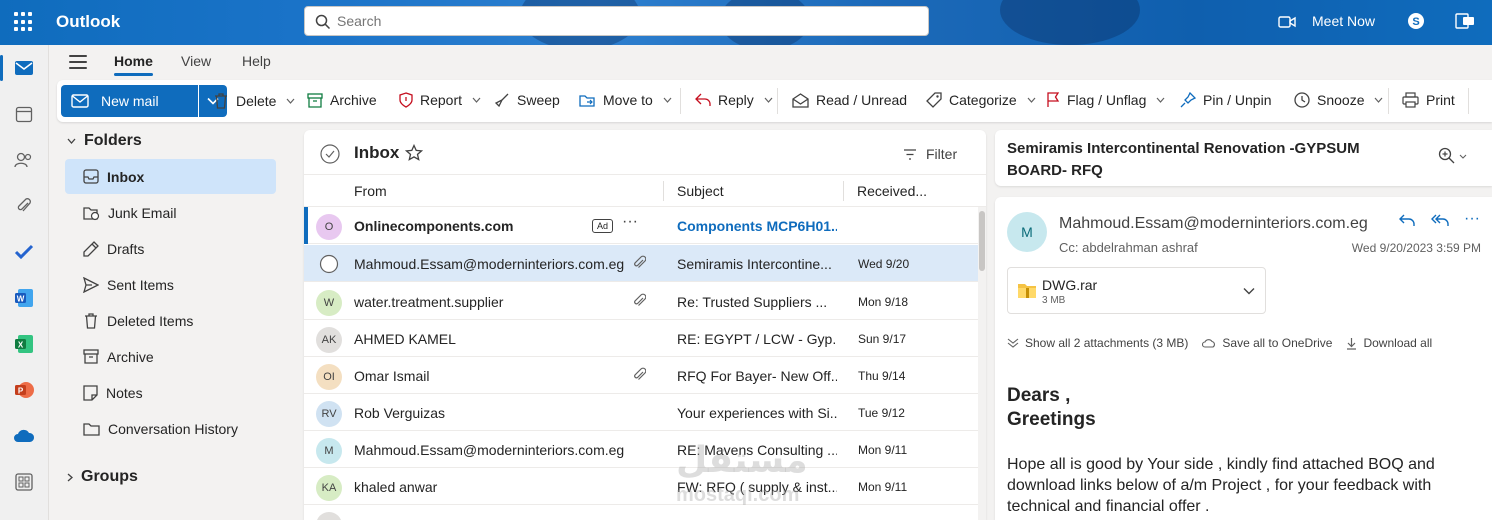 This screenshot has height=520, width=1492. I want to click on reply-icon, so click(1407, 220).